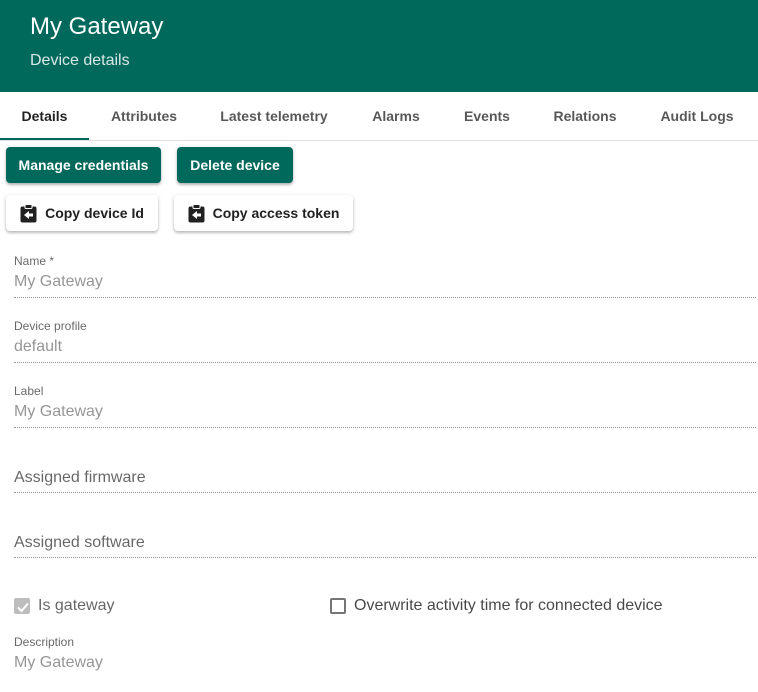  What do you see at coordinates (50, 326) in the screenshot?
I see `device-profile-label: Device profile` at bounding box center [50, 326].